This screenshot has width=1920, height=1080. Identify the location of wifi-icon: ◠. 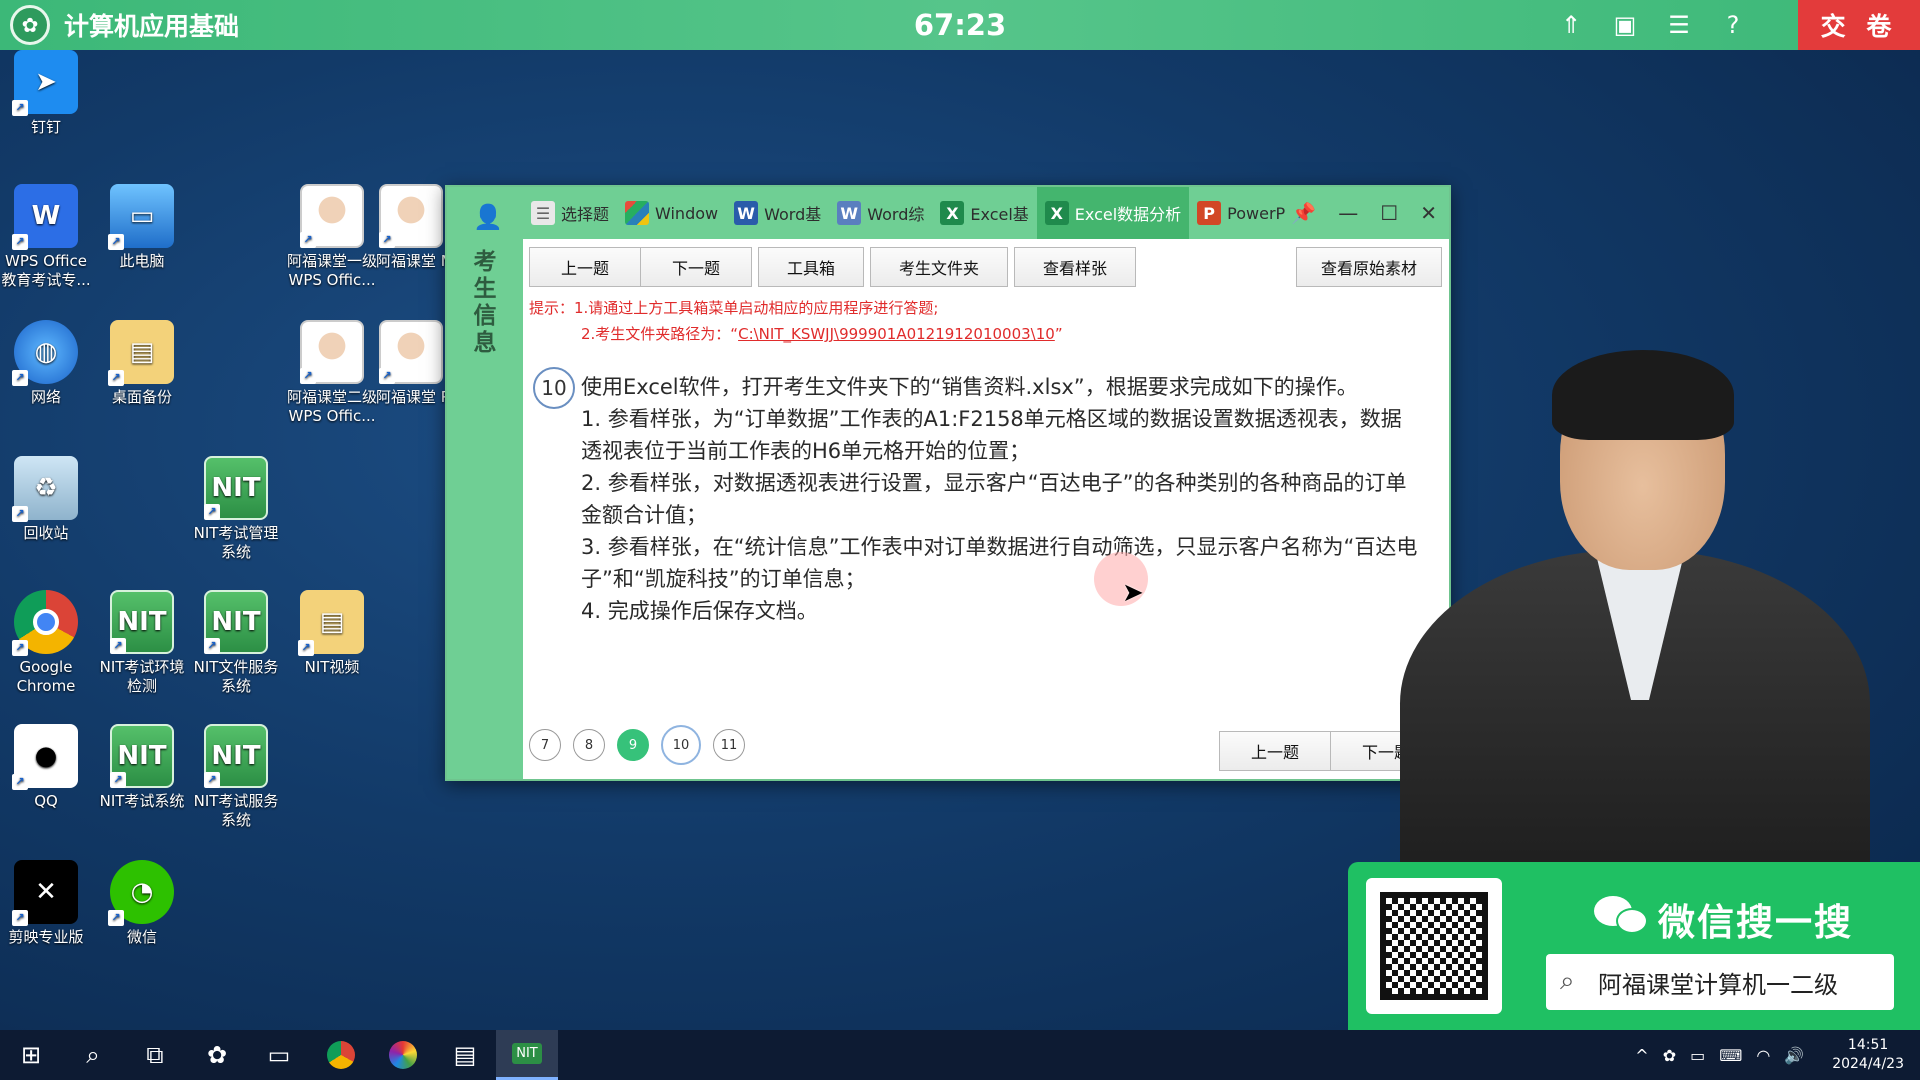
(1763, 1055).